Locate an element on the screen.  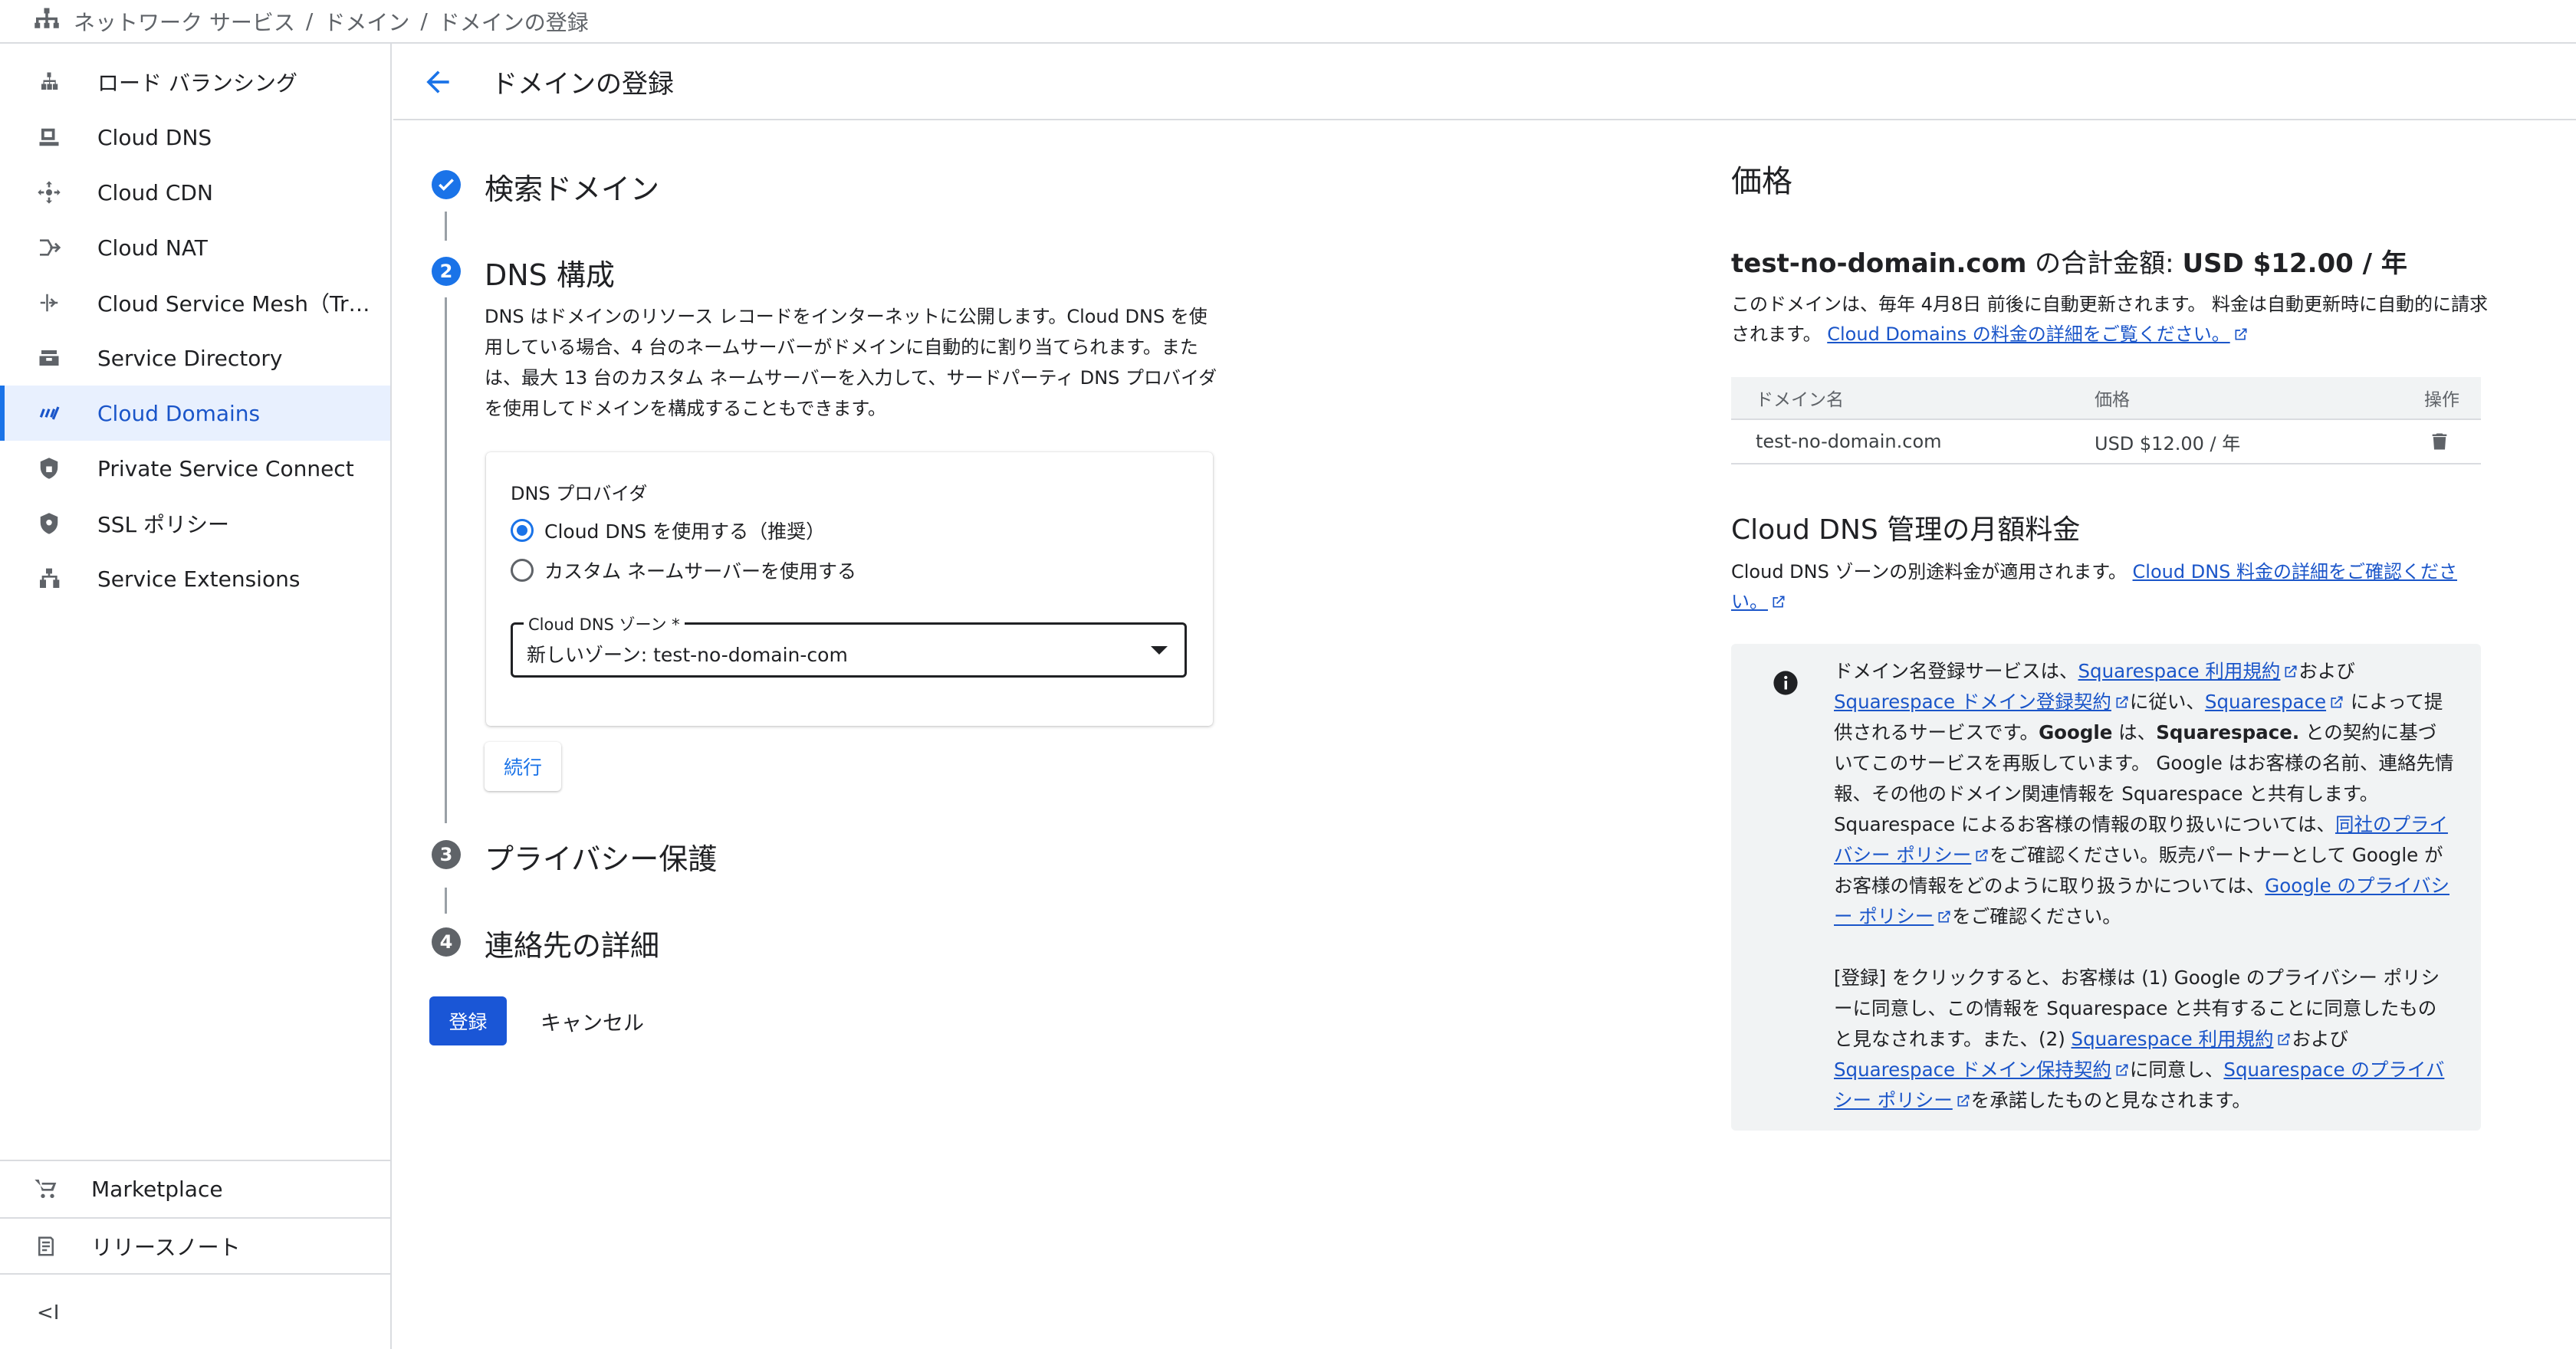
notice-text-run: を承諾したものと見なされます。 is located at coordinates (2111, 1100).